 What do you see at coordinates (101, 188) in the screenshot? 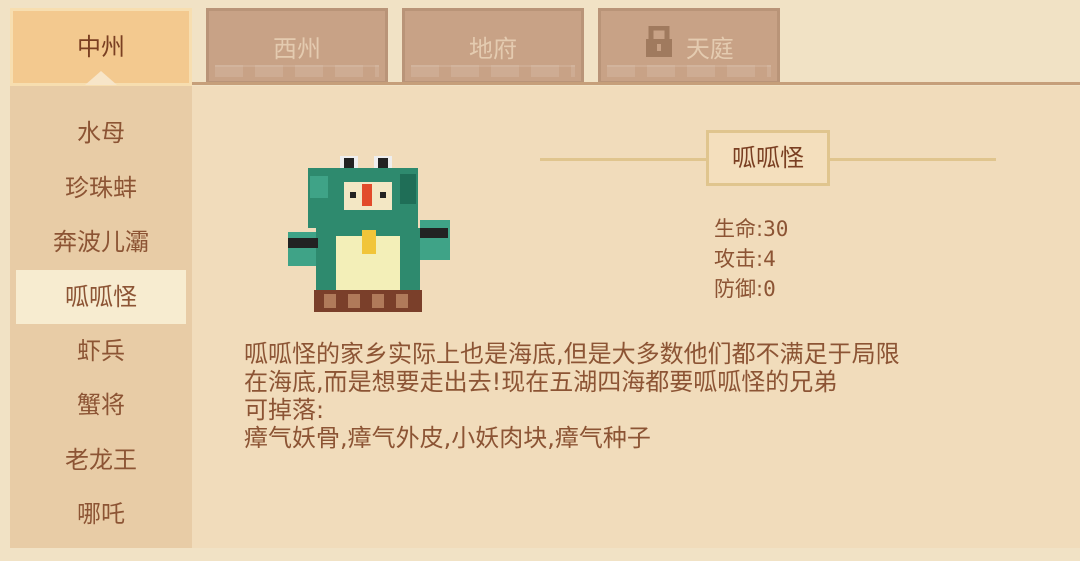
I see `list-item: 珍珠蚌` at bounding box center [101, 188].